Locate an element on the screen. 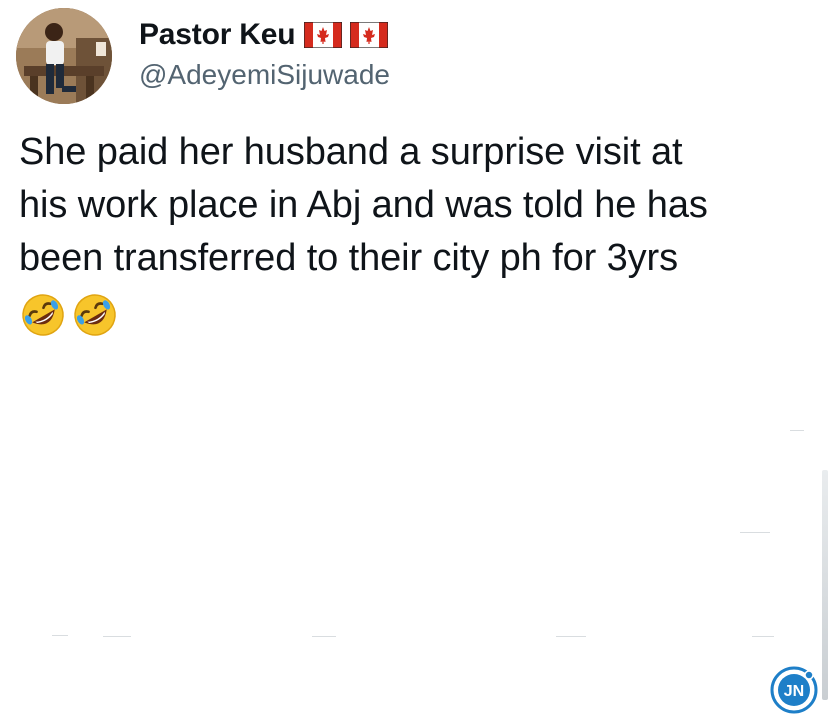 The width and height of the screenshot is (828, 728). avatar-photo-icon is located at coordinates (64, 56).